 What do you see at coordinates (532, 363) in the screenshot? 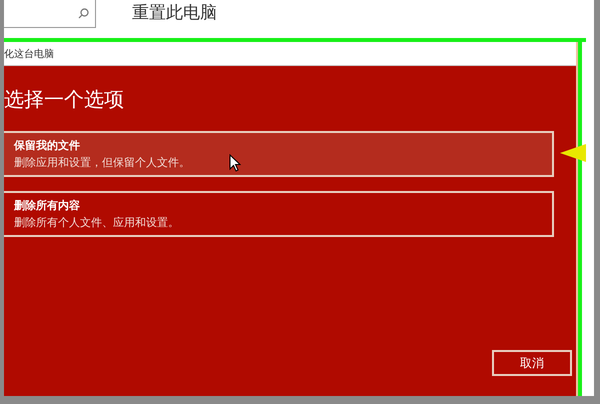
I see `cancel-button: 取消` at bounding box center [532, 363].